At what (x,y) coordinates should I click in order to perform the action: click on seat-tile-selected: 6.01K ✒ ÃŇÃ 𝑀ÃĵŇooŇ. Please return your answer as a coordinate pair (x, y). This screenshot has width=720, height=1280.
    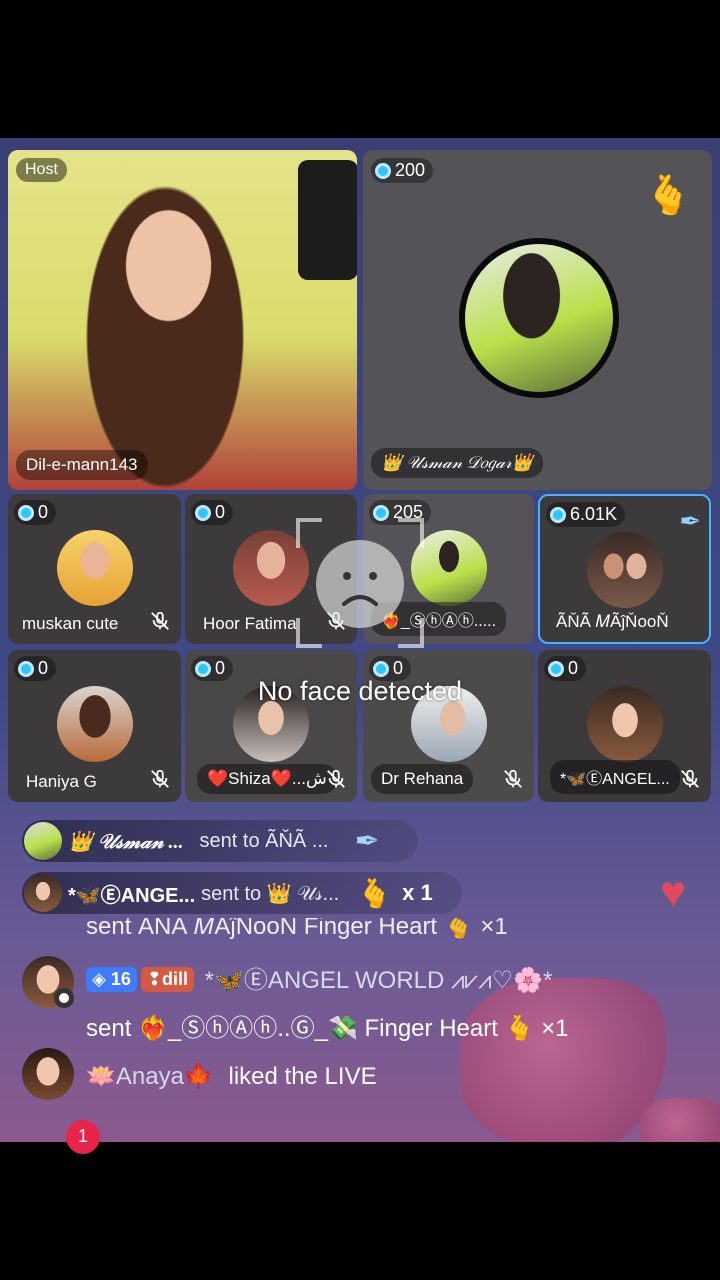
    Looking at the image, I should click on (624, 569).